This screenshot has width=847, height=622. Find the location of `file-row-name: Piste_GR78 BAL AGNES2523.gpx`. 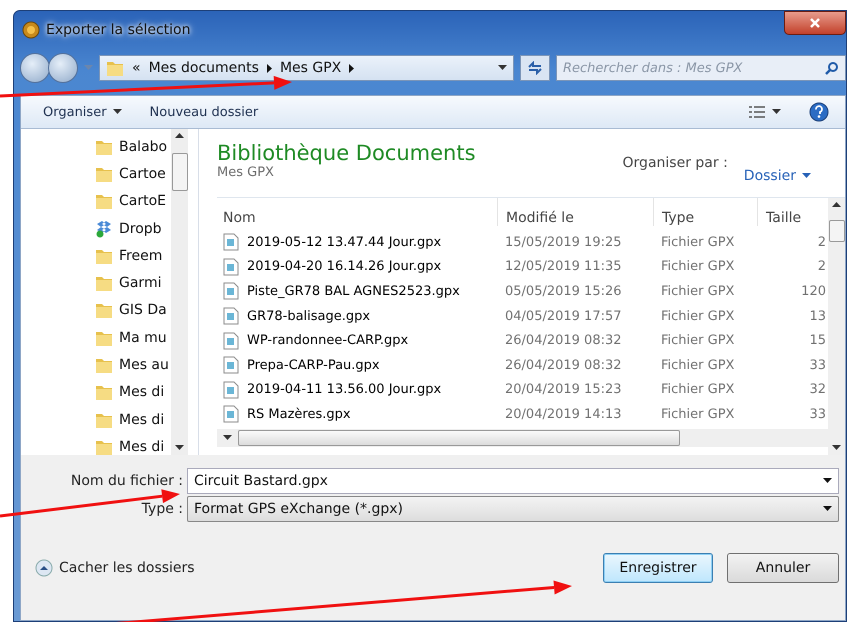

file-row-name: Piste_GR78 BAL AGNES2523.gpx is located at coordinates (357, 291).